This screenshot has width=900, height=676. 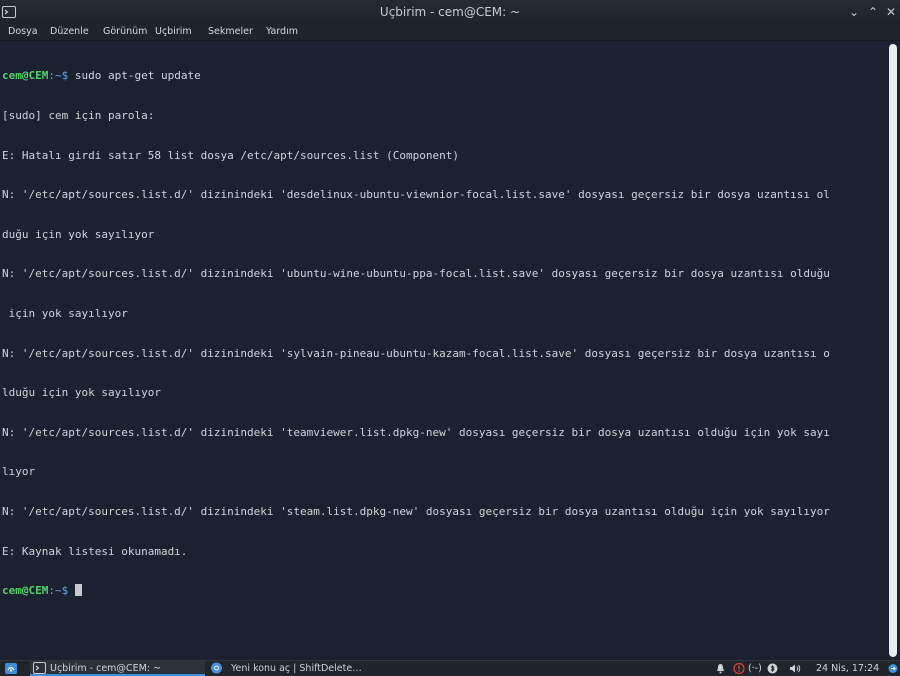 I want to click on text-cursor, so click(x=78, y=590).